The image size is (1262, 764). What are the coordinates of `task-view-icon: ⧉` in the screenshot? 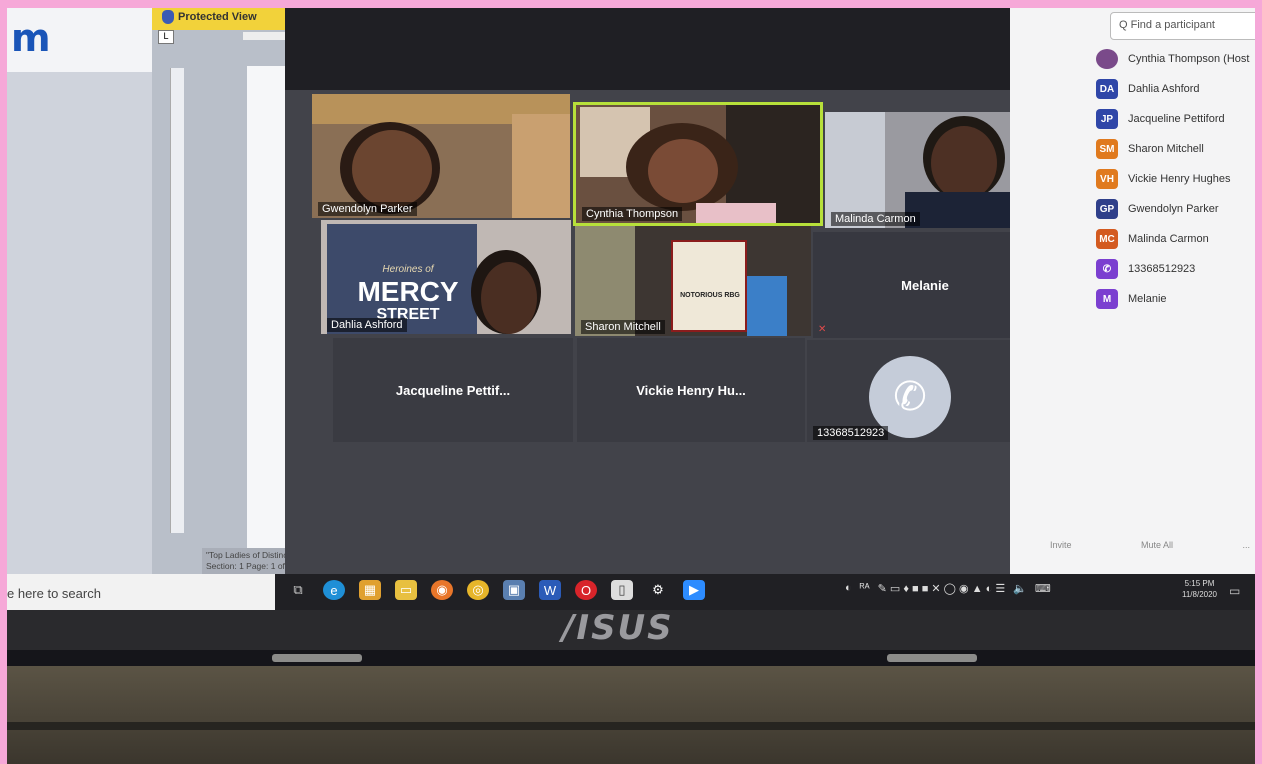 It's located at (298, 590).